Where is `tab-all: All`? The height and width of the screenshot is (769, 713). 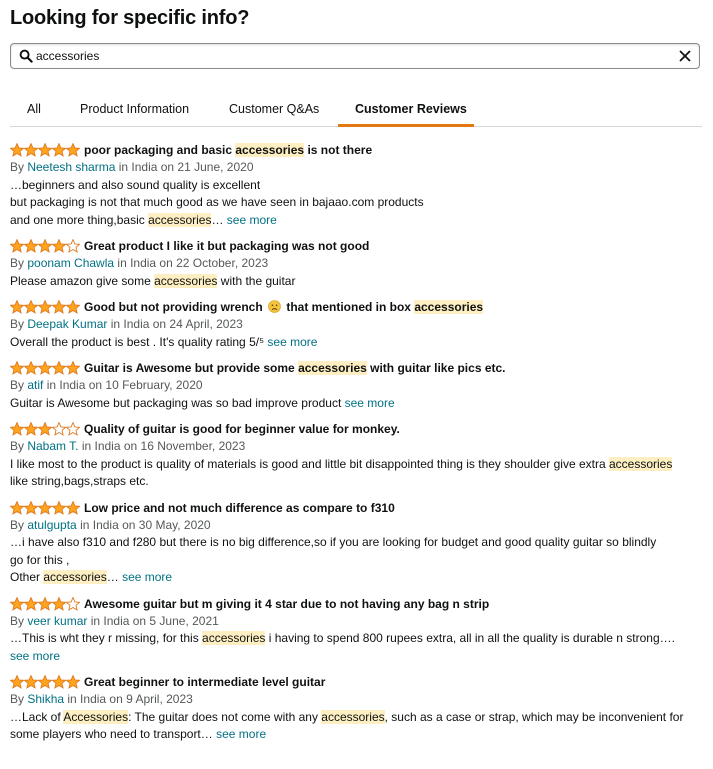 tab-all: All is located at coordinates (34, 109).